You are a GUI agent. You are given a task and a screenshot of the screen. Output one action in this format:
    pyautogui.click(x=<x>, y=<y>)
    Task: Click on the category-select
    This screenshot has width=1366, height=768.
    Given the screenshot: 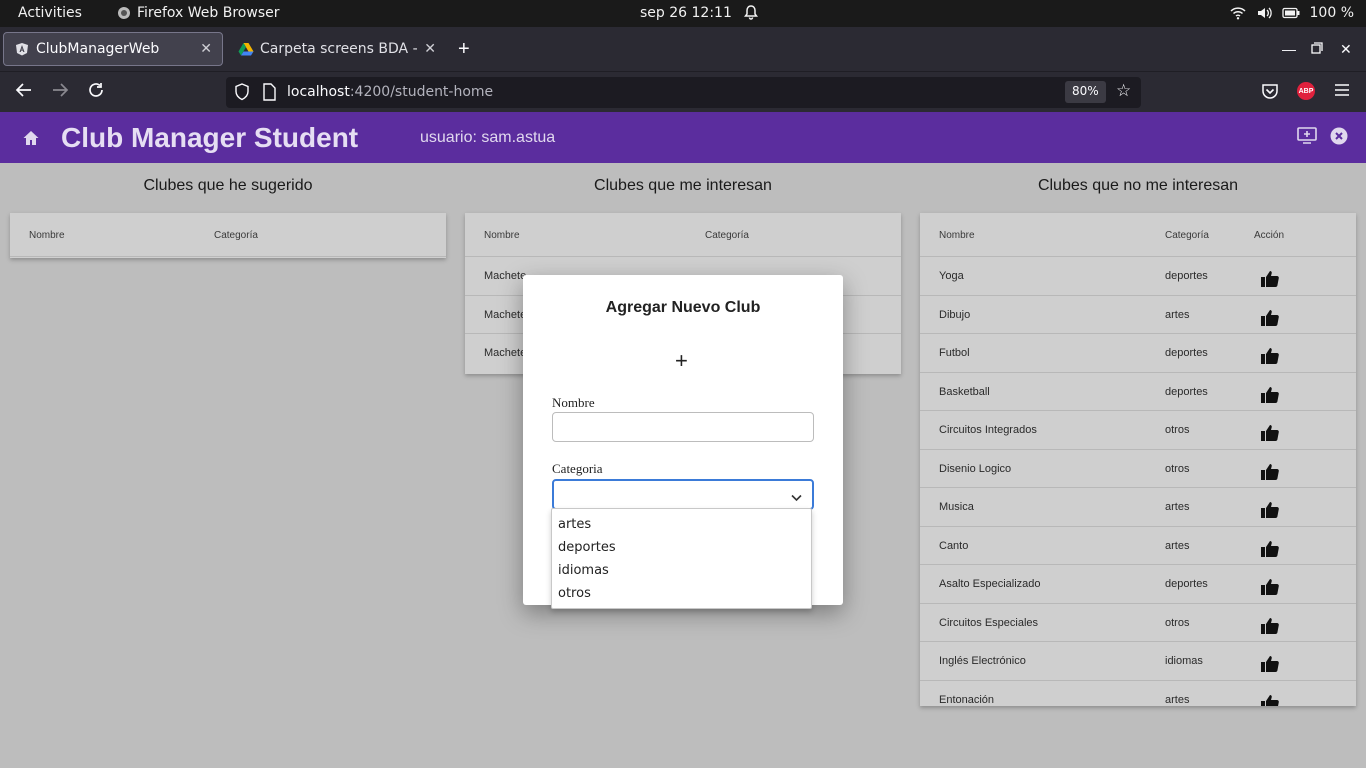 What is the action you would take?
    pyautogui.click(x=683, y=494)
    